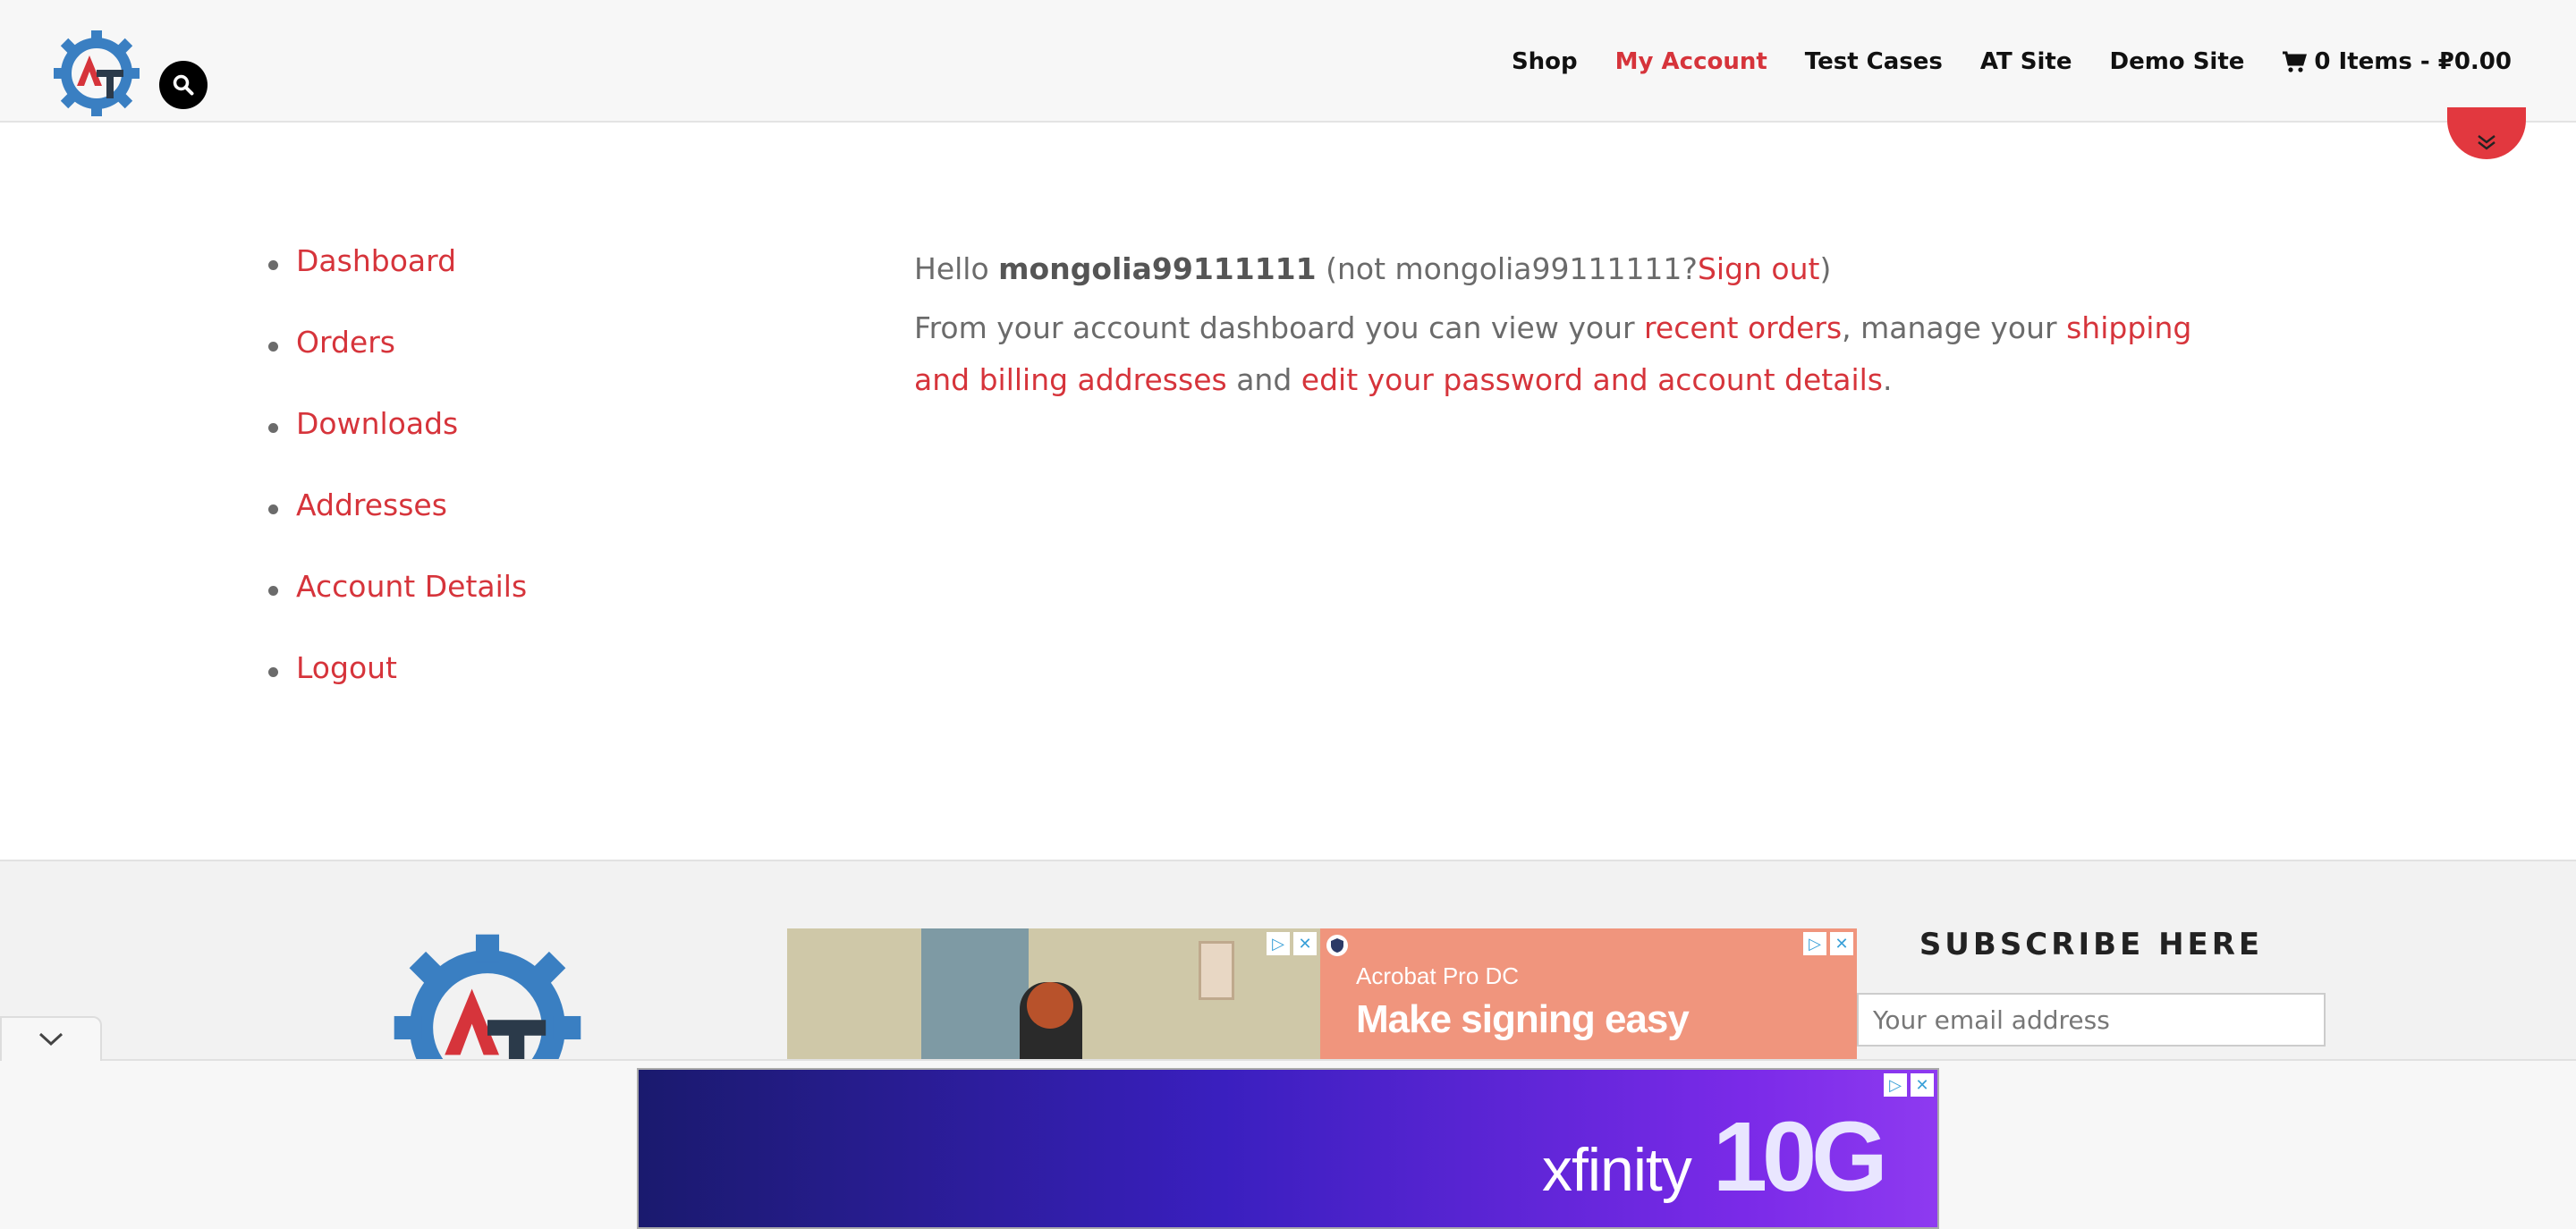  What do you see at coordinates (2176, 61) in the screenshot?
I see `nav-demo-site: Demo Site` at bounding box center [2176, 61].